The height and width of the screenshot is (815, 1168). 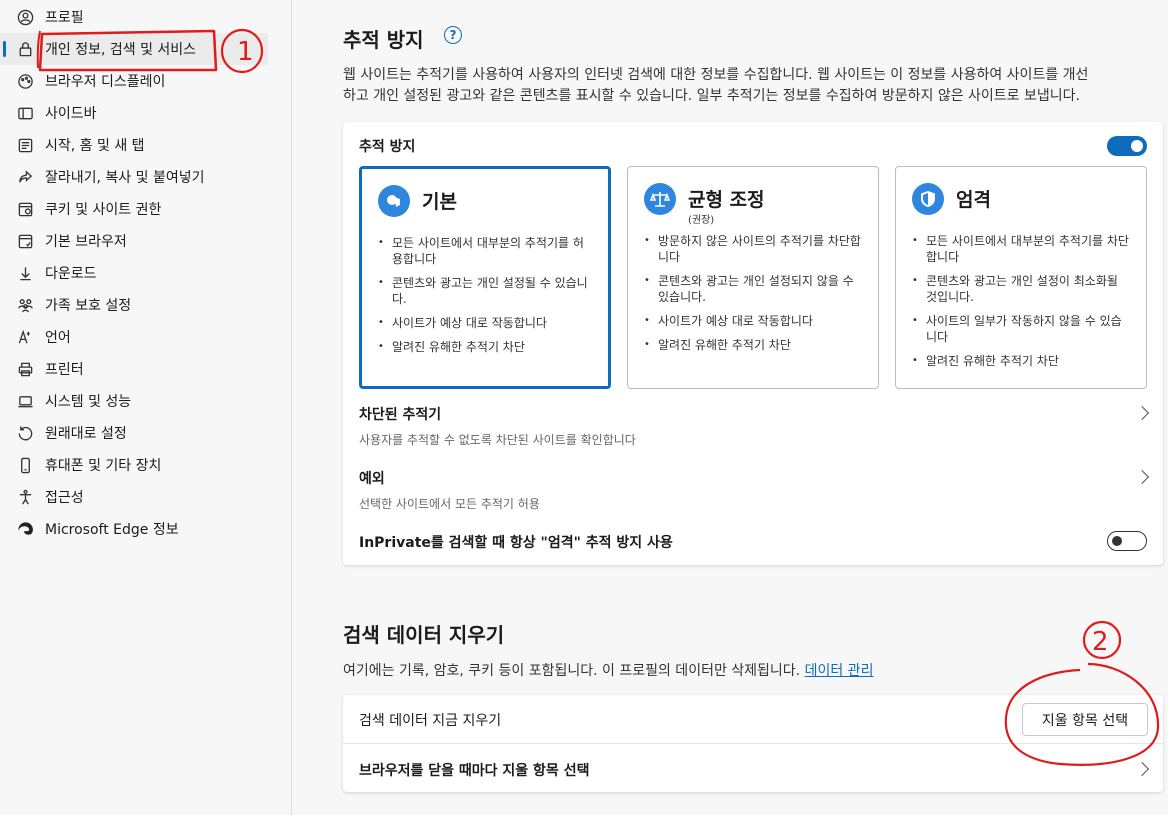 I want to click on phone-icon, so click(x=25, y=465).